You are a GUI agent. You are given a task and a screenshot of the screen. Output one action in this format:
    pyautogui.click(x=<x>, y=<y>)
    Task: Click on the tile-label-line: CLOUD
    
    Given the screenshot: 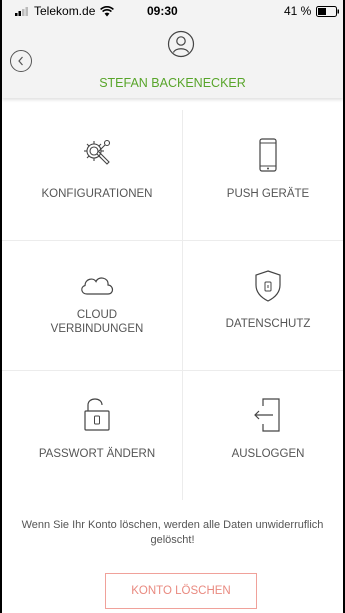 What is the action you would take?
    pyautogui.click(x=97, y=315)
    